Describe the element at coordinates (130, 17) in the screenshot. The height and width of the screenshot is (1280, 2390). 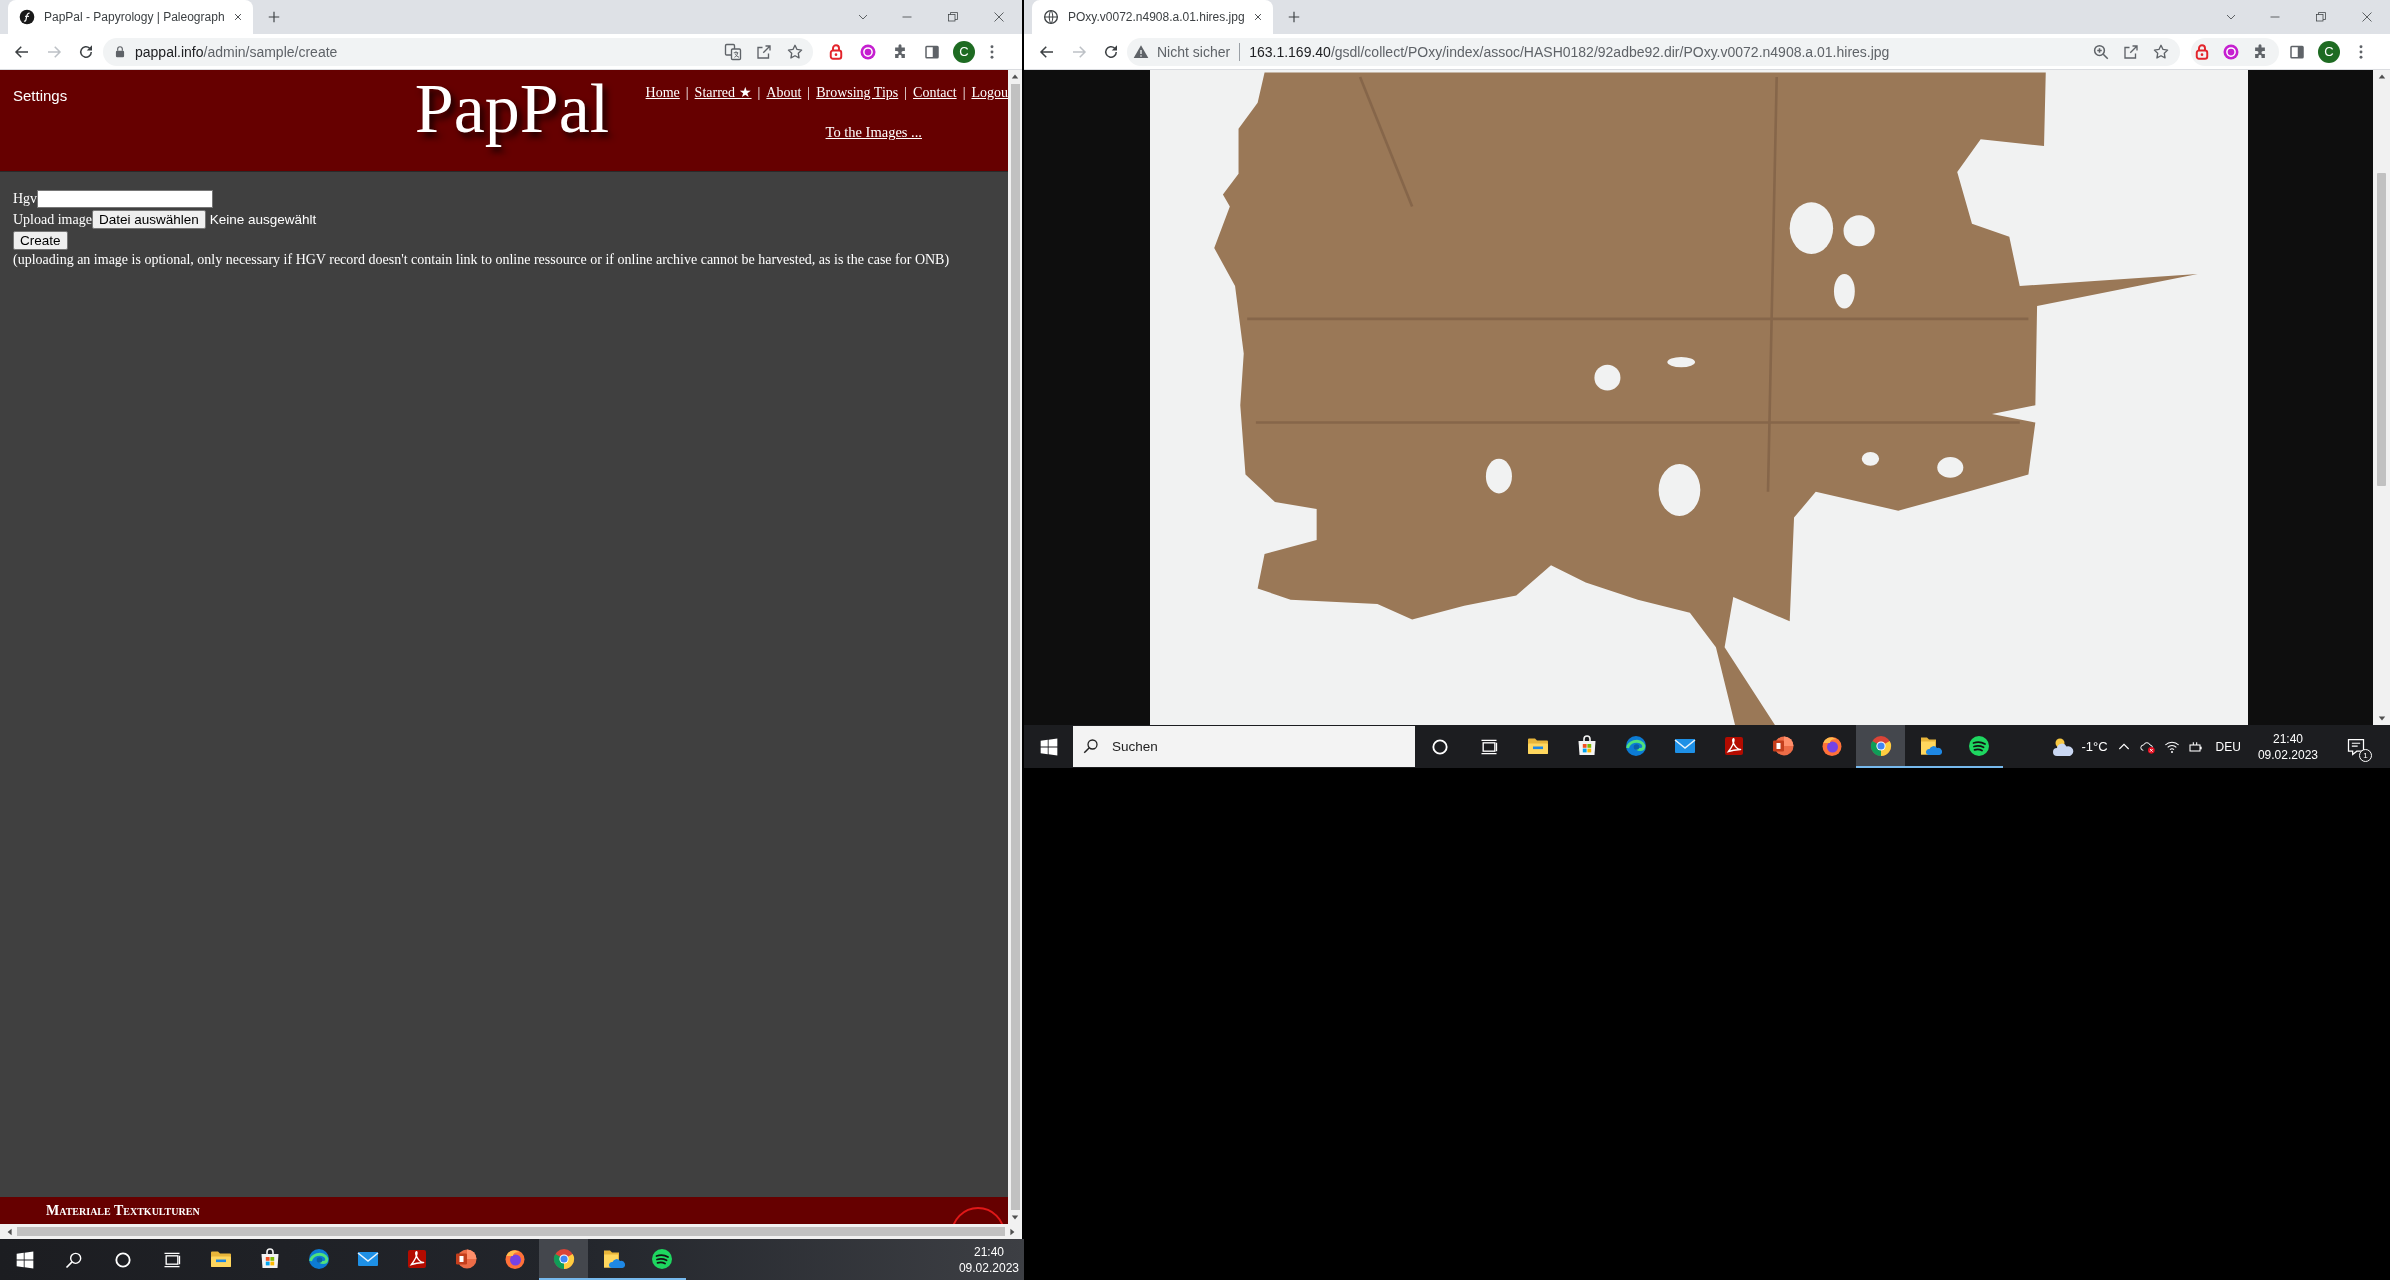
I see `browser-tab: PapPal - Papyrology | Paleograph` at that location.